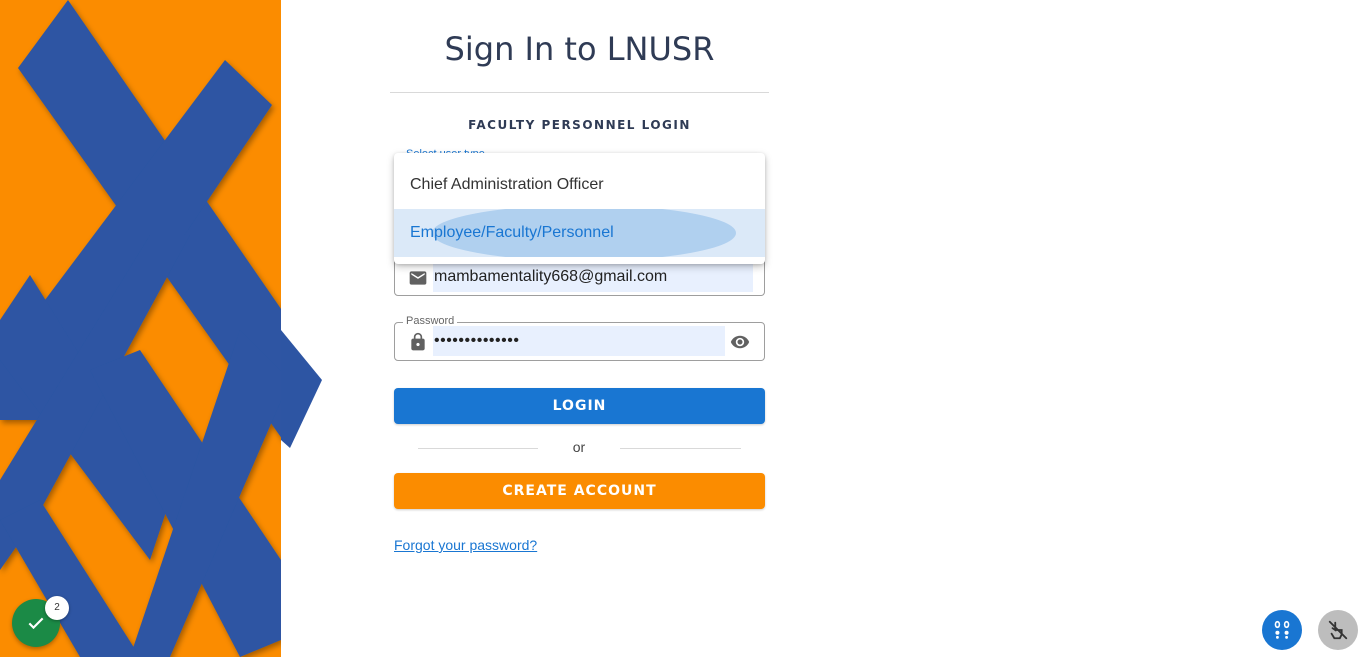  Describe the element at coordinates (418, 341) in the screenshot. I see `lock-icon` at that location.